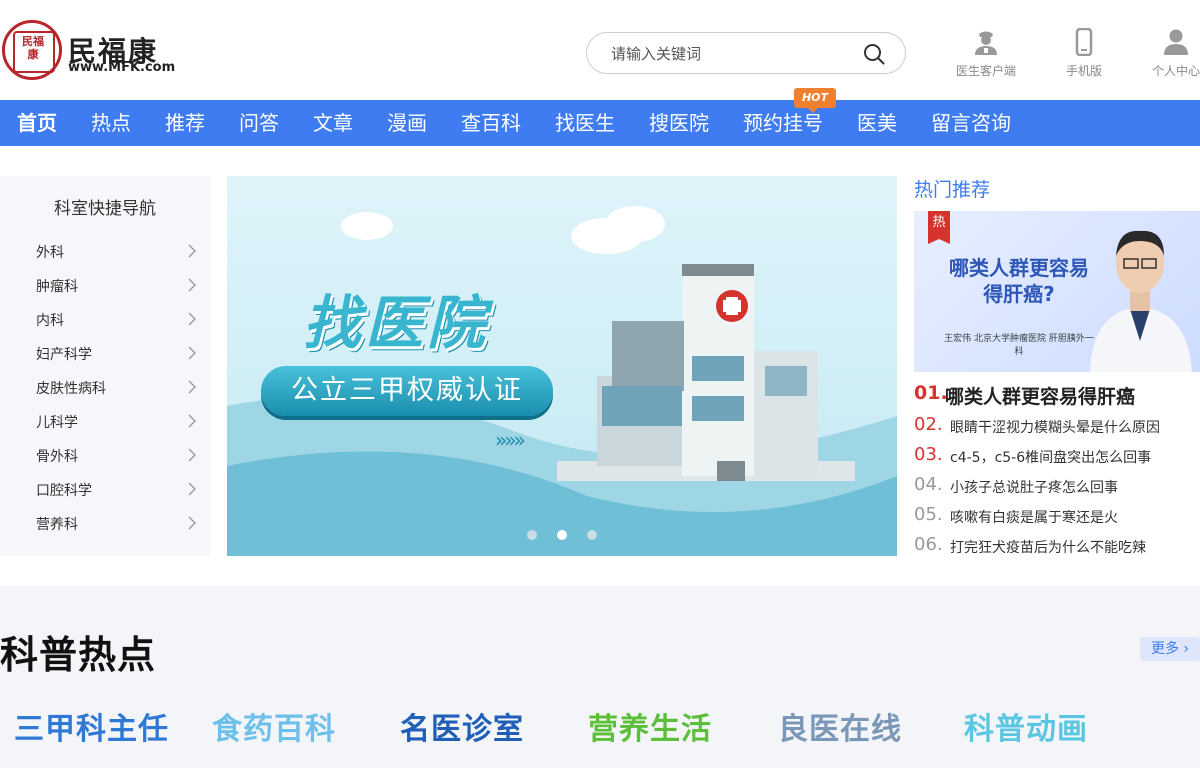  I want to click on sidebar-item-label: 肿瘤科, so click(57, 287).